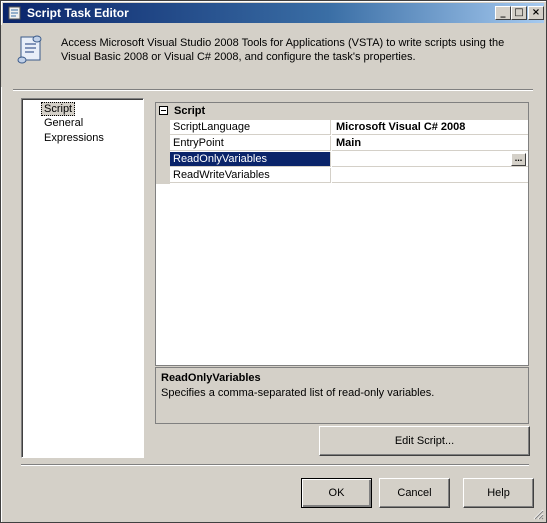  Describe the element at coordinates (536, 13) in the screenshot. I see `close-button: ×` at that location.